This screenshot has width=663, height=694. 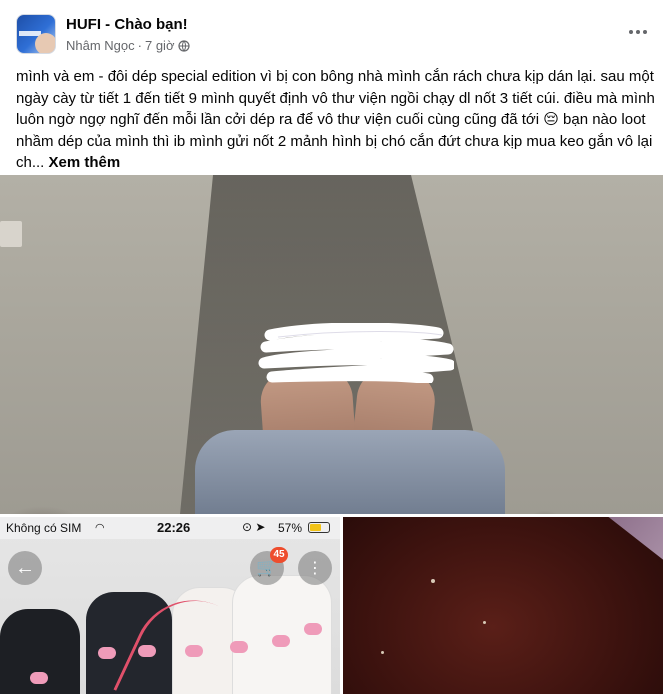 What do you see at coordinates (350, 472) in the screenshot?
I see `jeans` at bounding box center [350, 472].